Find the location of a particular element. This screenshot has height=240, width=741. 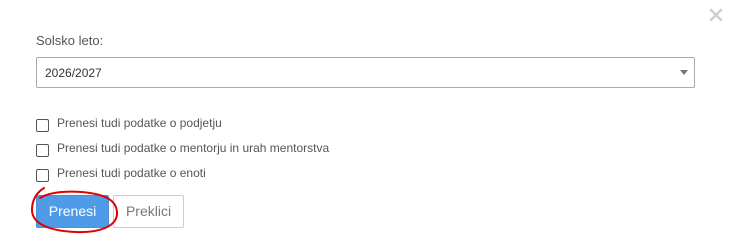

option-company-label: Prenesi tudi podatke o podjetju is located at coordinates (139, 122).